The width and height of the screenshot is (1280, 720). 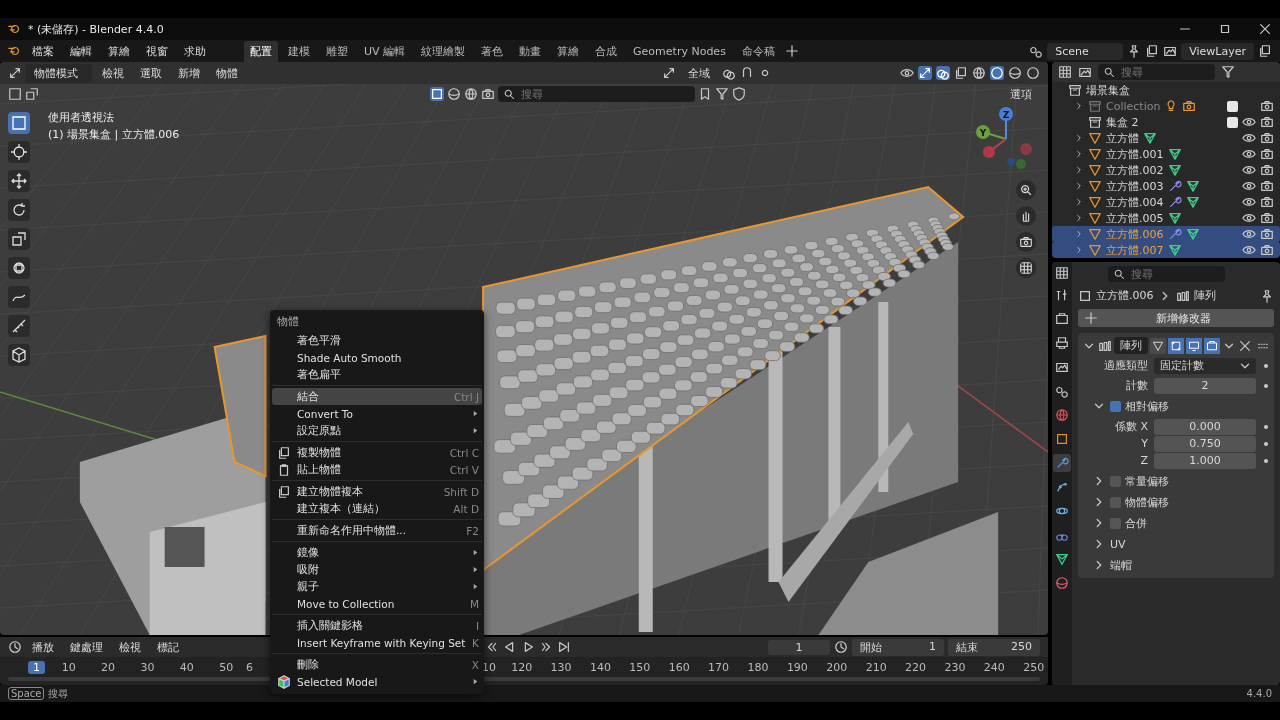 What do you see at coordinates (1135, 218) in the screenshot?
I see `outliner-item: 立方體.005` at bounding box center [1135, 218].